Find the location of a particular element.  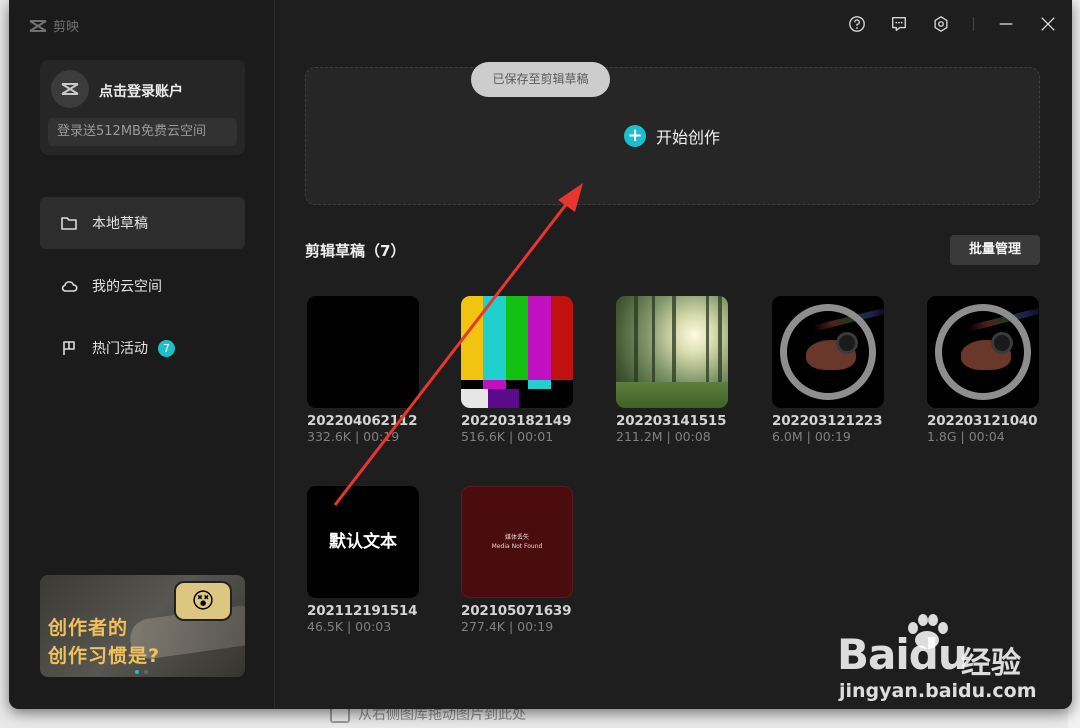

plus-icon: + is located at coordinates (635, 136).